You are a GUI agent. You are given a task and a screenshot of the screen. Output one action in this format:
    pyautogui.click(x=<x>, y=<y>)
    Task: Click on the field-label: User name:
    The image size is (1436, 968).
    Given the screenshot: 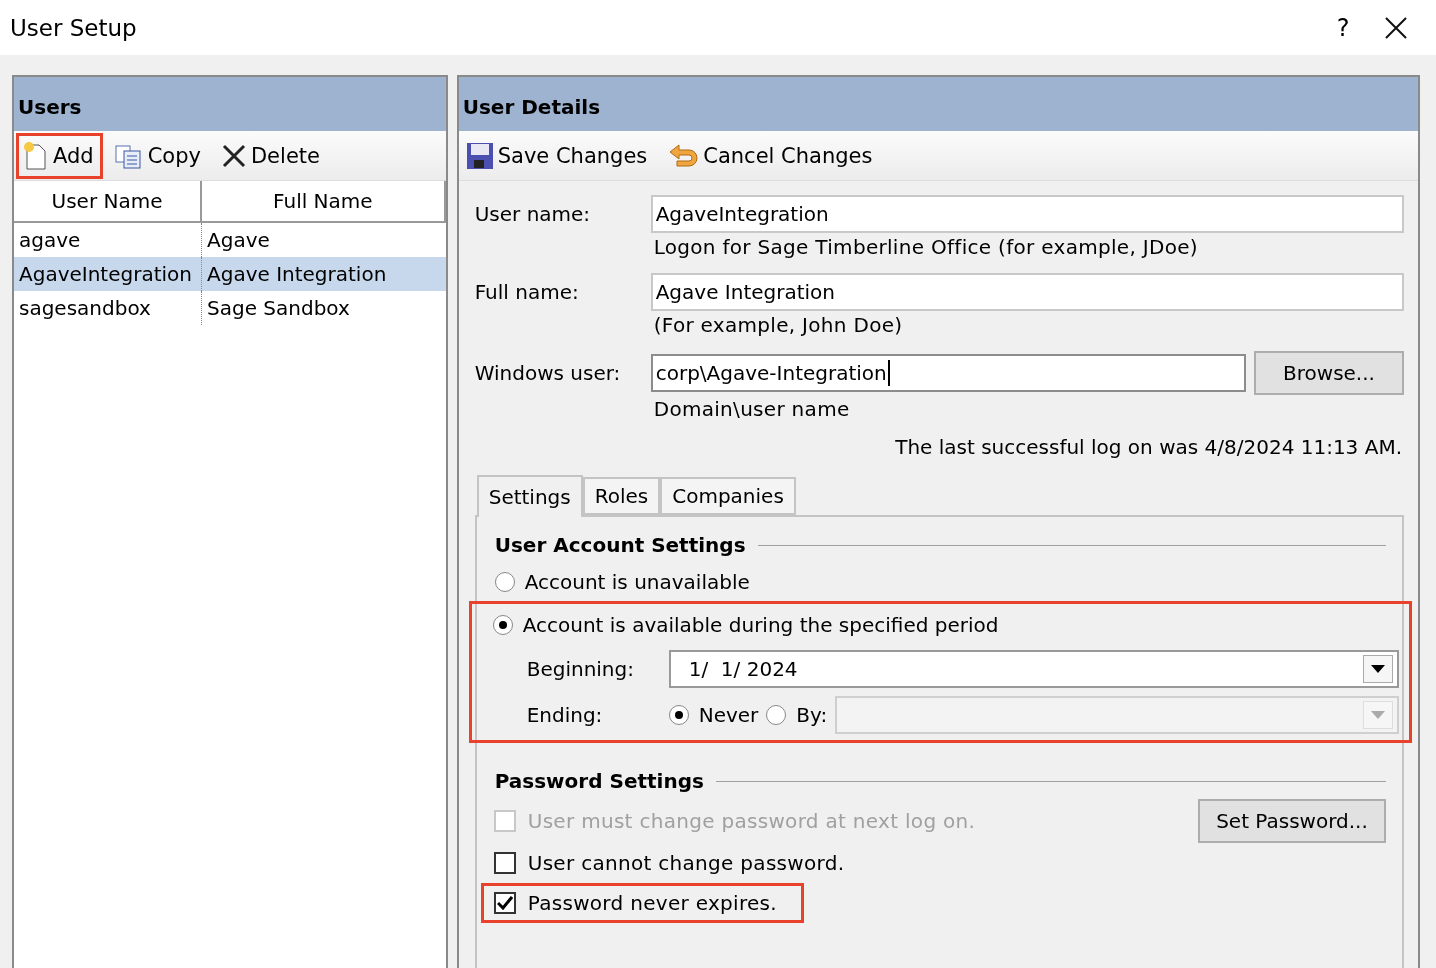 What is the action you would take?
    pyautogui.click(x=533, y=214)
    